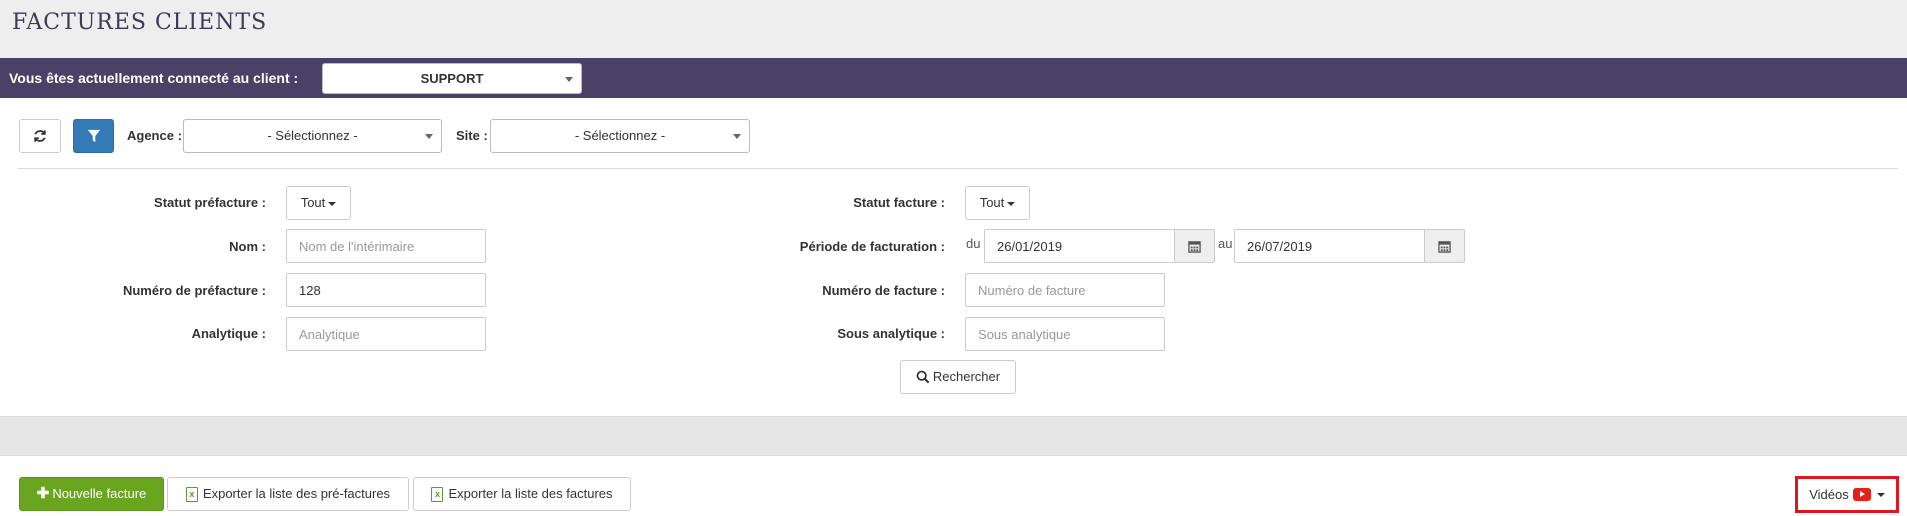  What do you see at coordinates (1861, 494) in the screenshot?
I see `youtube-icon` at bounding box center [1861, 494].